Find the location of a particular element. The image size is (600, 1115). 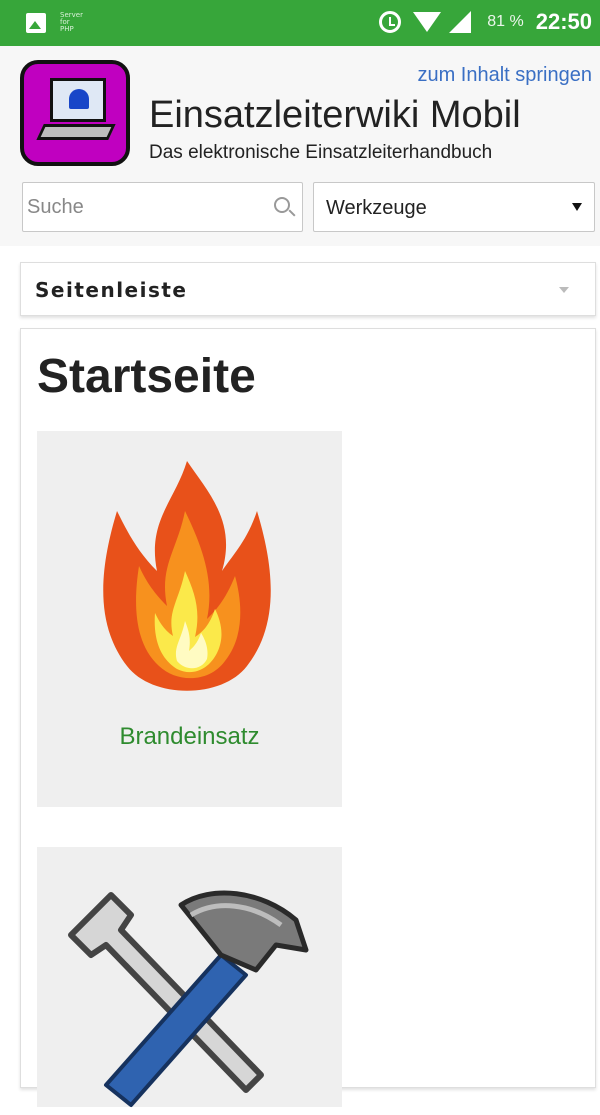

fire-icon is located at coordinates (187, 576).